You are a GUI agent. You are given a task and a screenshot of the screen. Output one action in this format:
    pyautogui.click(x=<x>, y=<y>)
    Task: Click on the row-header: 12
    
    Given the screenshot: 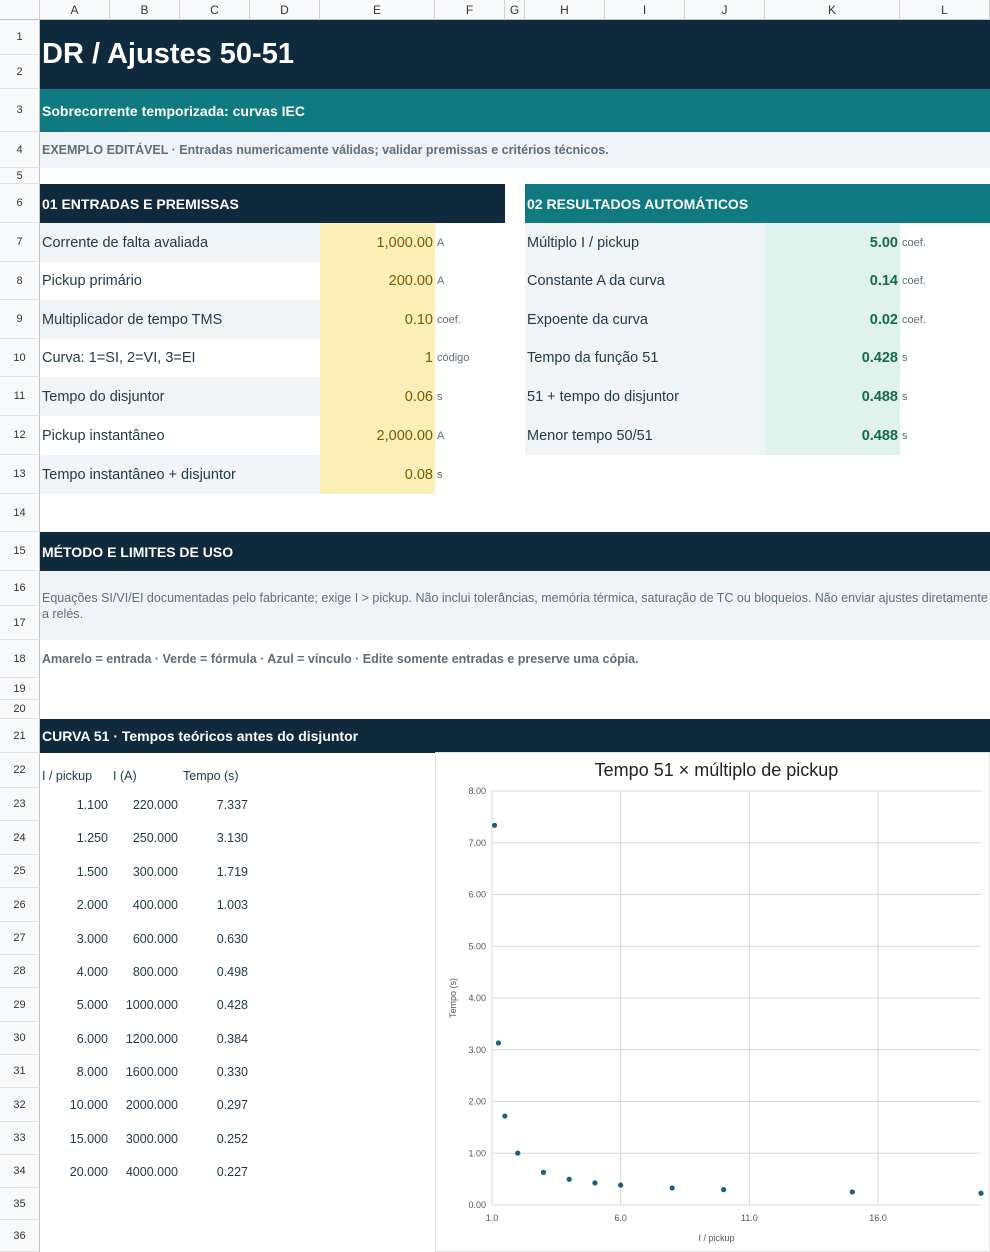 What is the action you would take?
    pyautogui.click(x=20, y=435)
    